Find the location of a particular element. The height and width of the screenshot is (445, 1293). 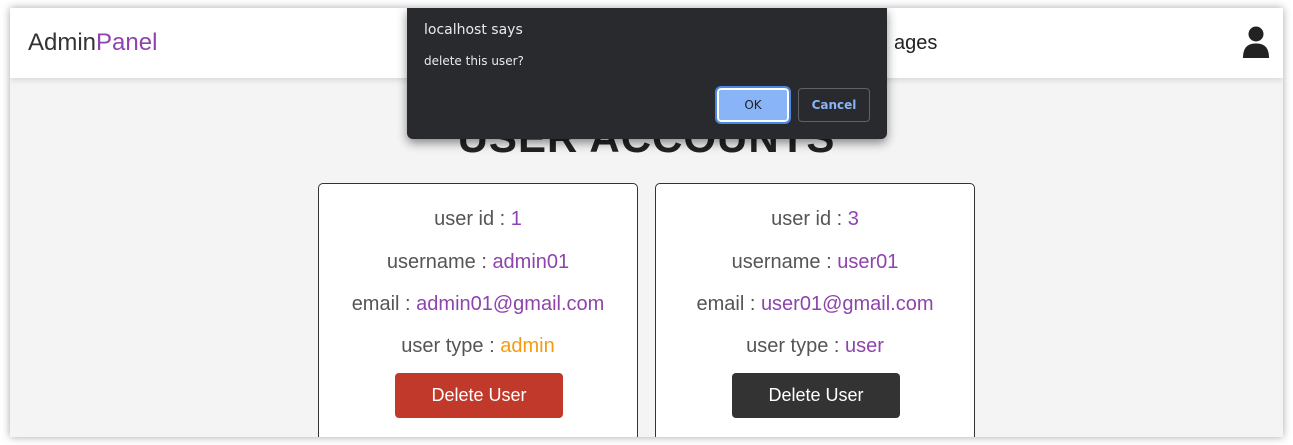

dialog-message: delete this user? is located at coordinates (474, 61).